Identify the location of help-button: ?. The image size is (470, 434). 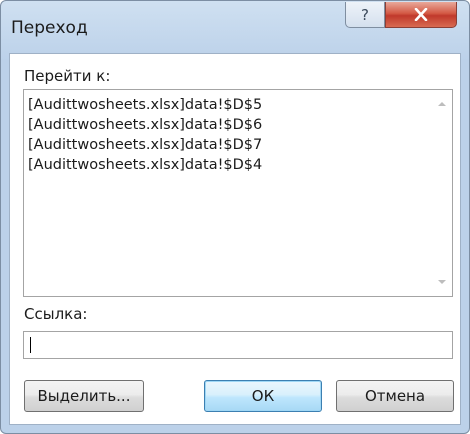
(365, 15).